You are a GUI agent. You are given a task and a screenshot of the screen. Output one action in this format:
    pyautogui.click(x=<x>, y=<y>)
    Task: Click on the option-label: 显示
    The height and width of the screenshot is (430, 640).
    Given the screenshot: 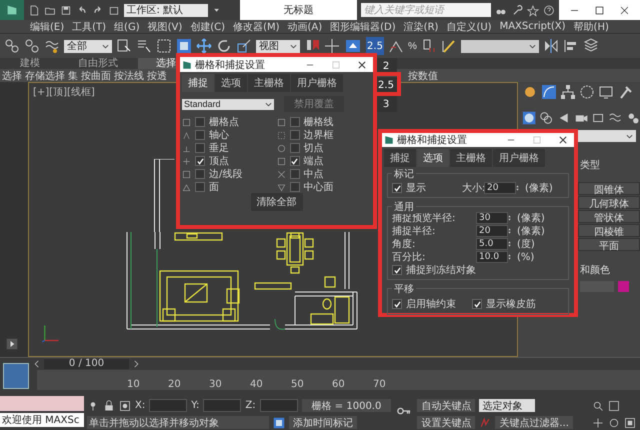 What is the action you would take?
    pyautogui.click(x=416, y=188)
    